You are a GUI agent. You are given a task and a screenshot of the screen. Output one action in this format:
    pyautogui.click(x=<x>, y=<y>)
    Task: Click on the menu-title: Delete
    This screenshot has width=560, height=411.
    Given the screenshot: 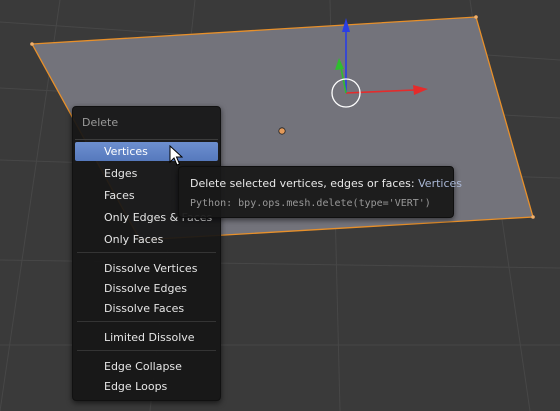 What is the action you would take?
    pyautogui.click(x=100, y=122)
    